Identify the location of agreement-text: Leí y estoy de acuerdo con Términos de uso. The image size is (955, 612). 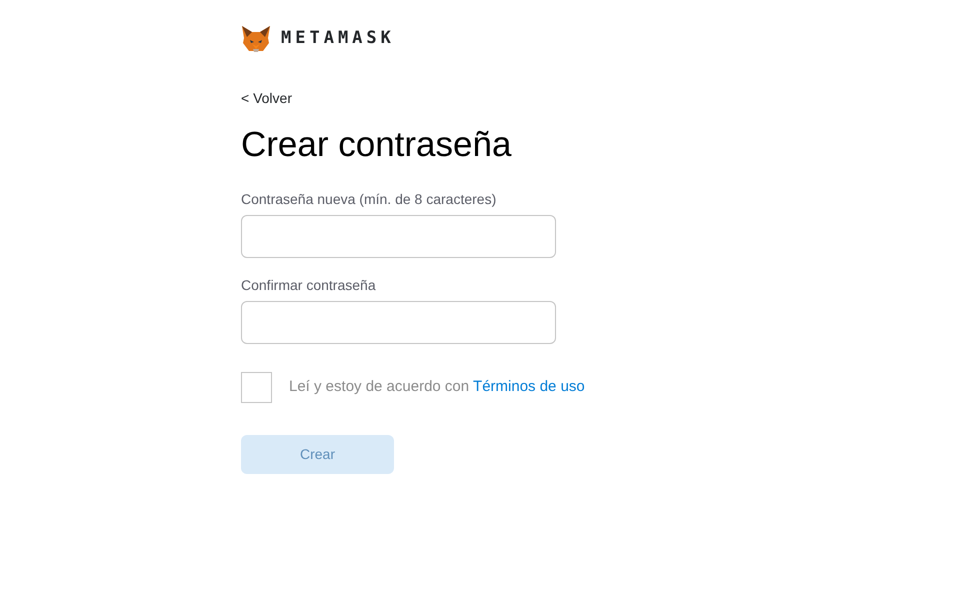
(437, 387).